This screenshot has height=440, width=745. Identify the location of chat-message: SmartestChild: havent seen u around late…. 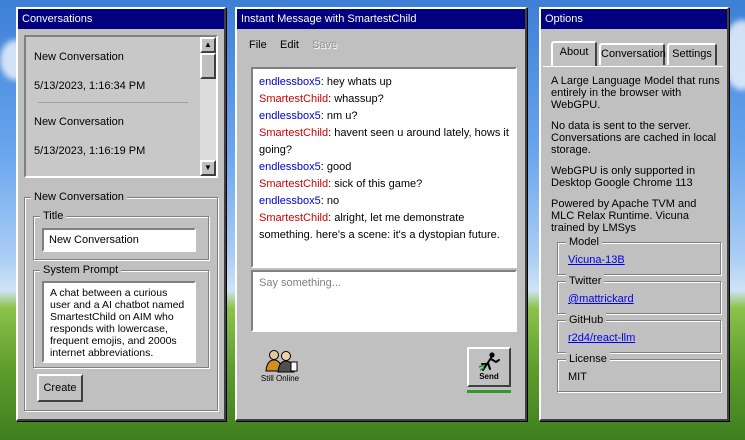
(384, 142).